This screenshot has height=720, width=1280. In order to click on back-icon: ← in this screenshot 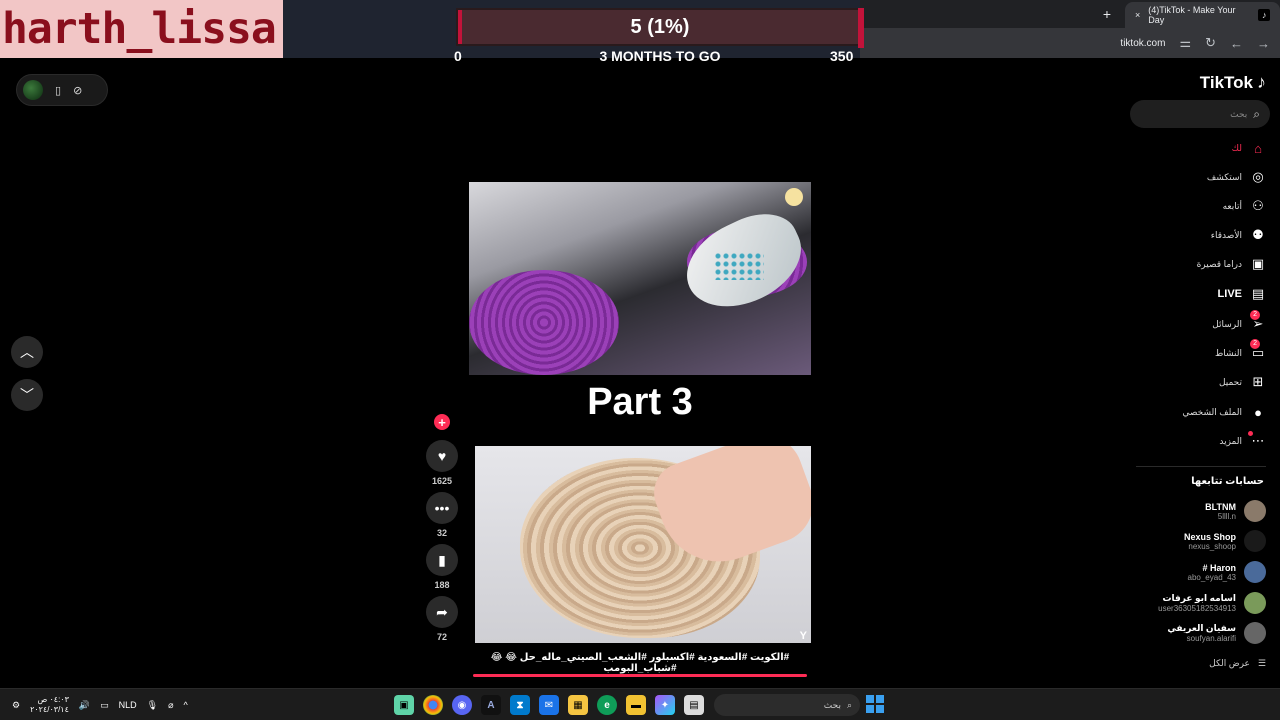, I will do `click(1236, 43)`.